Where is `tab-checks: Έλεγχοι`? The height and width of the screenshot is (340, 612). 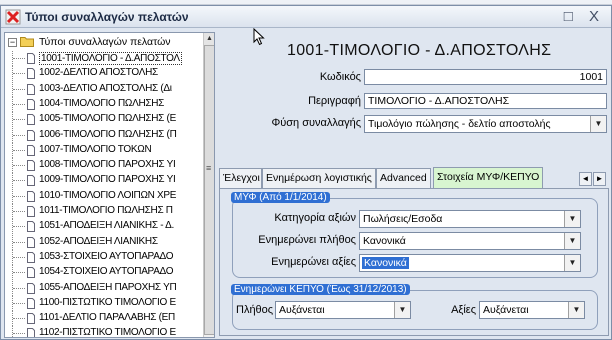 tab-checks: Έλεγχοι is located at coordinates (240, 178).